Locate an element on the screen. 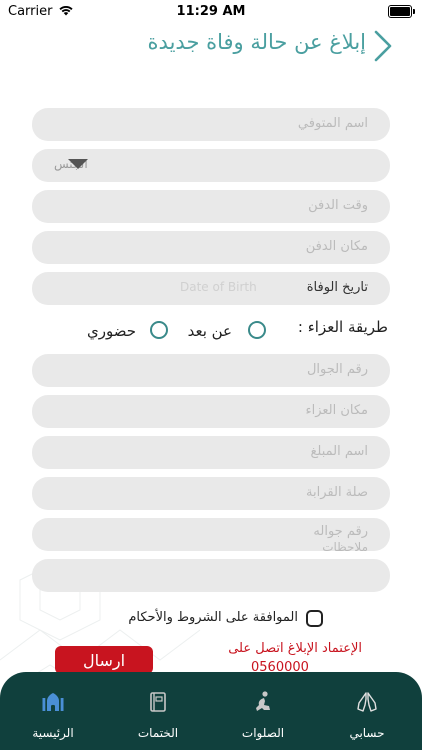  tab-home: الرئيسية is located at coordinates (53, 711).